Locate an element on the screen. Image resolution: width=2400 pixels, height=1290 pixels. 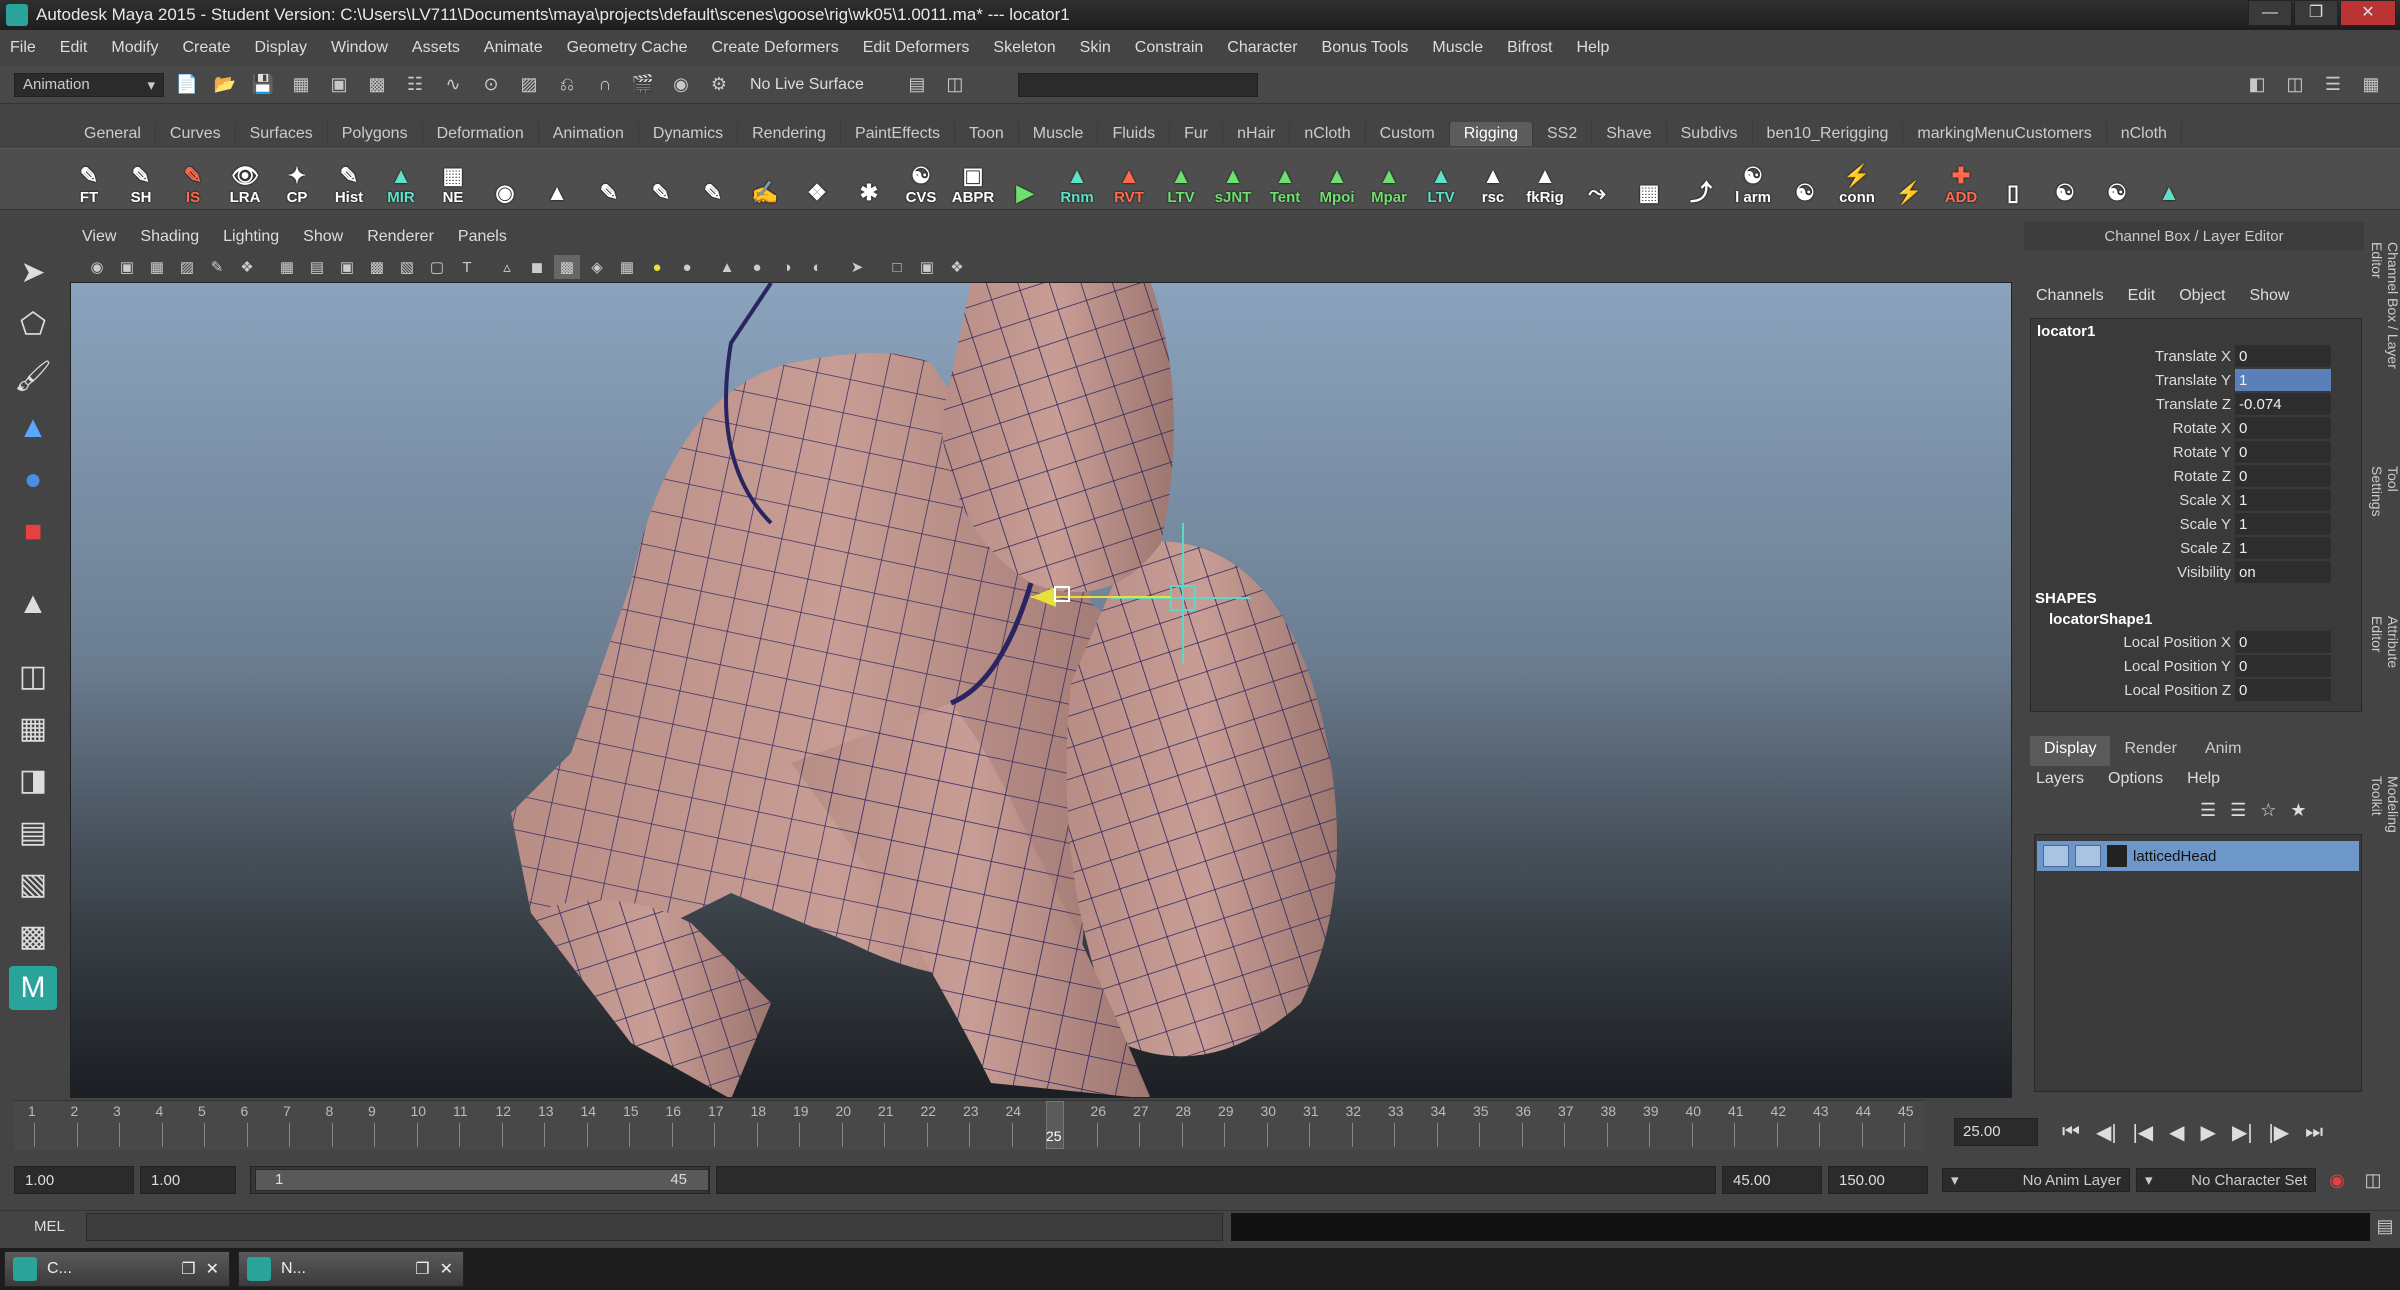
side-tab-attribute-editor: Attribute Editor is located at coordinates (2384, 656).